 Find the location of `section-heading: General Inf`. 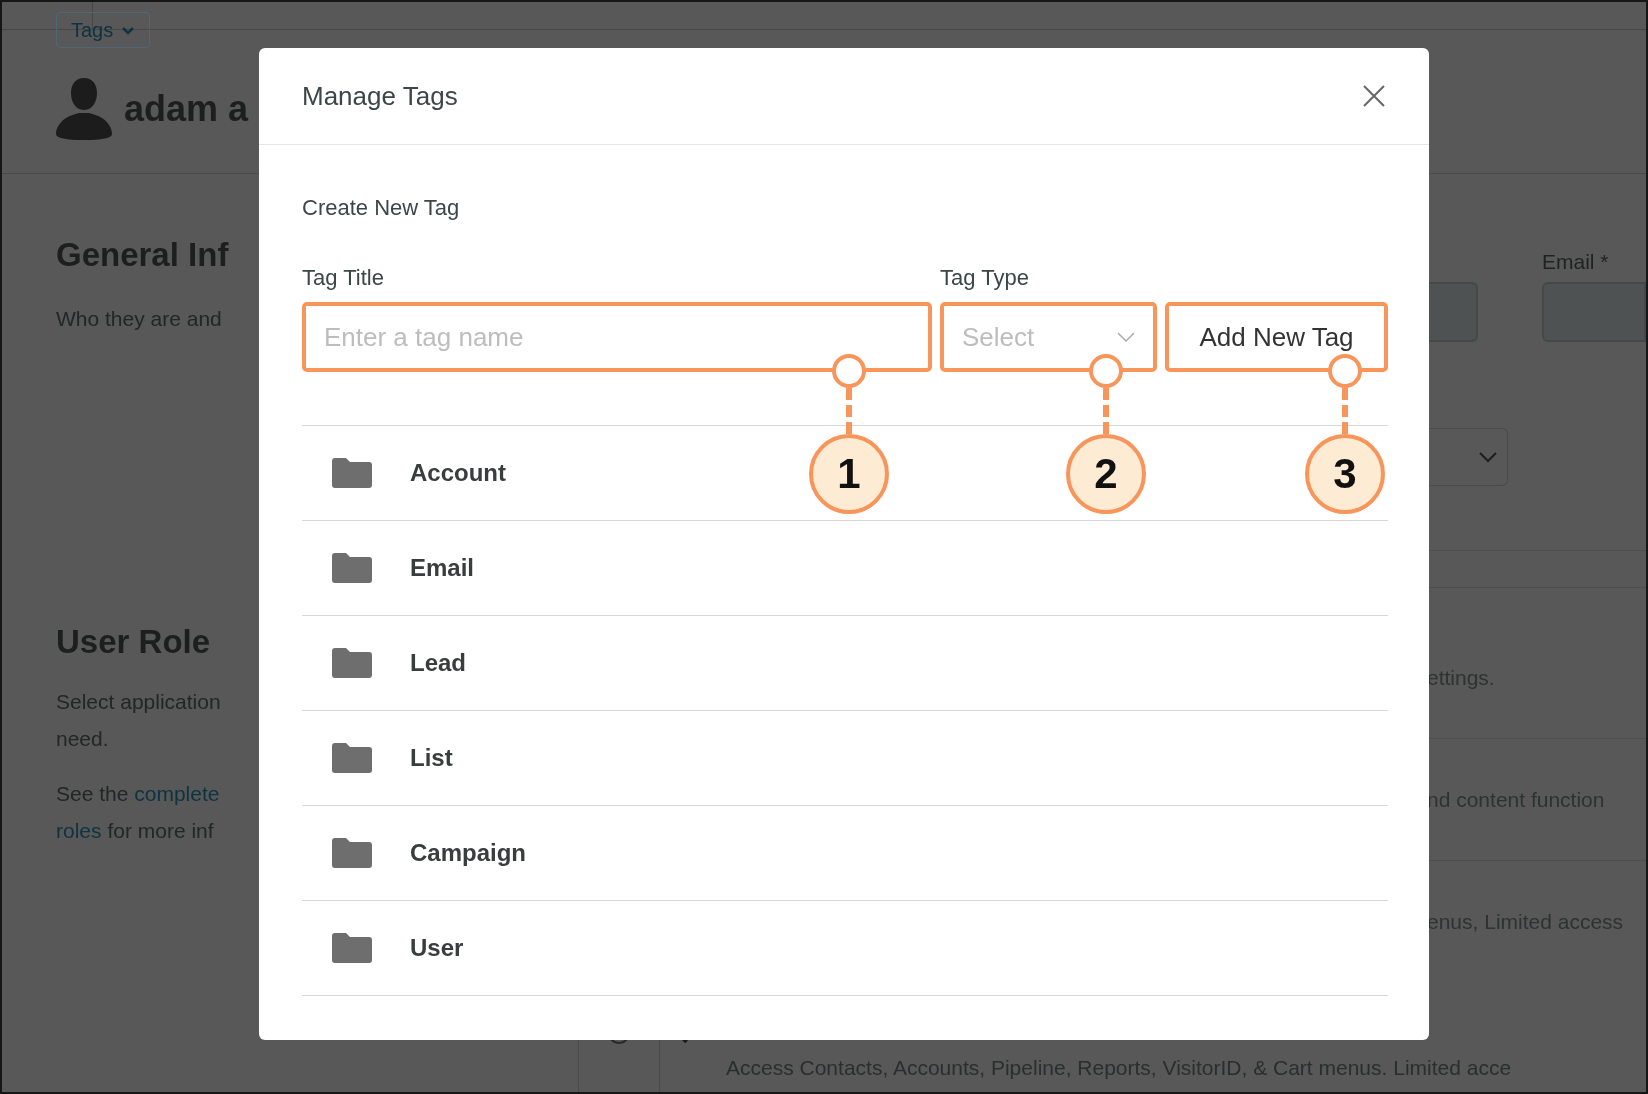

section-heading: General Inf is located at coordinates (143, 255).